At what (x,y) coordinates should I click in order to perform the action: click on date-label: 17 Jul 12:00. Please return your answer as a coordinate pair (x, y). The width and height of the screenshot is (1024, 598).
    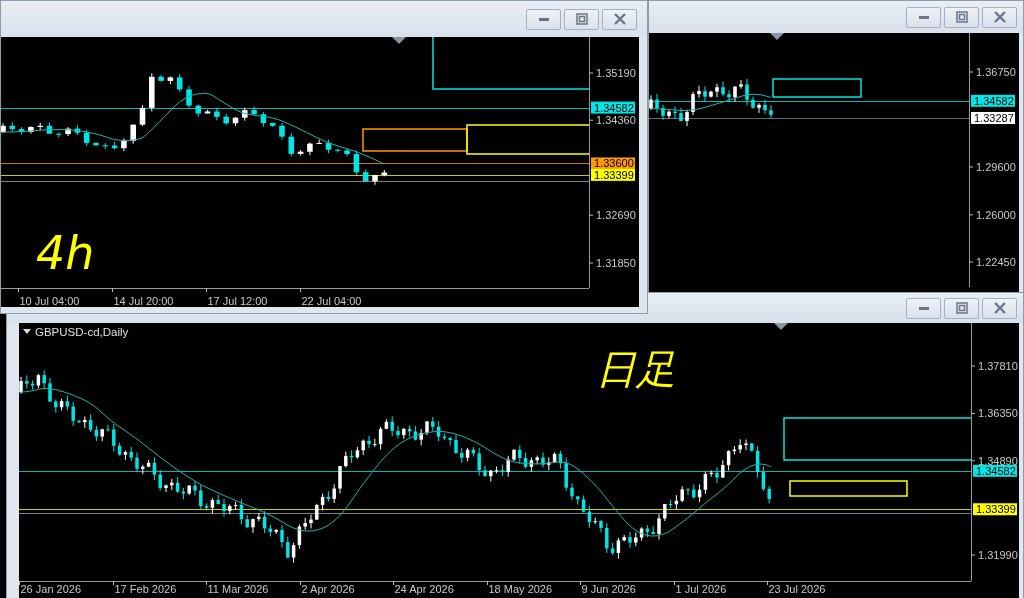
    Looking at the image, I should click on (237, 301).